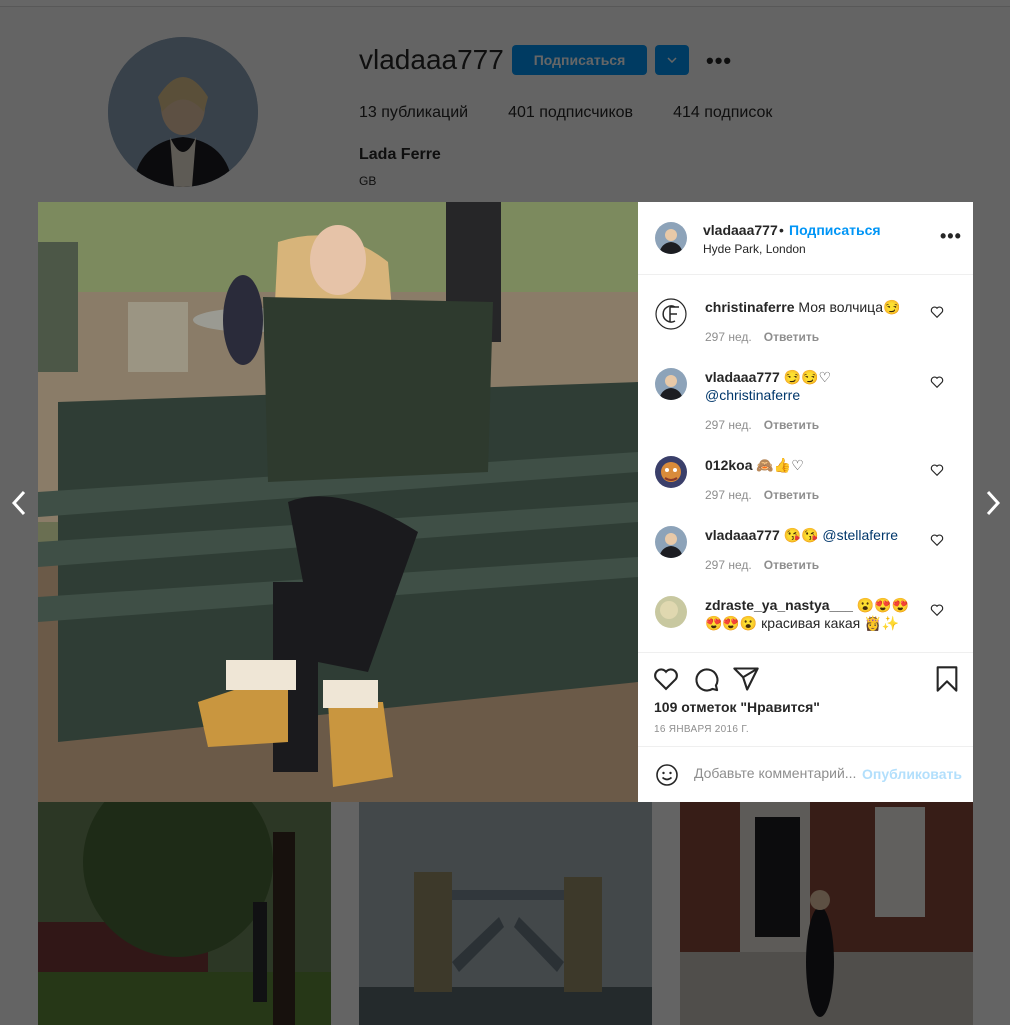  I want to click on author-avatar, so click(671, 238).